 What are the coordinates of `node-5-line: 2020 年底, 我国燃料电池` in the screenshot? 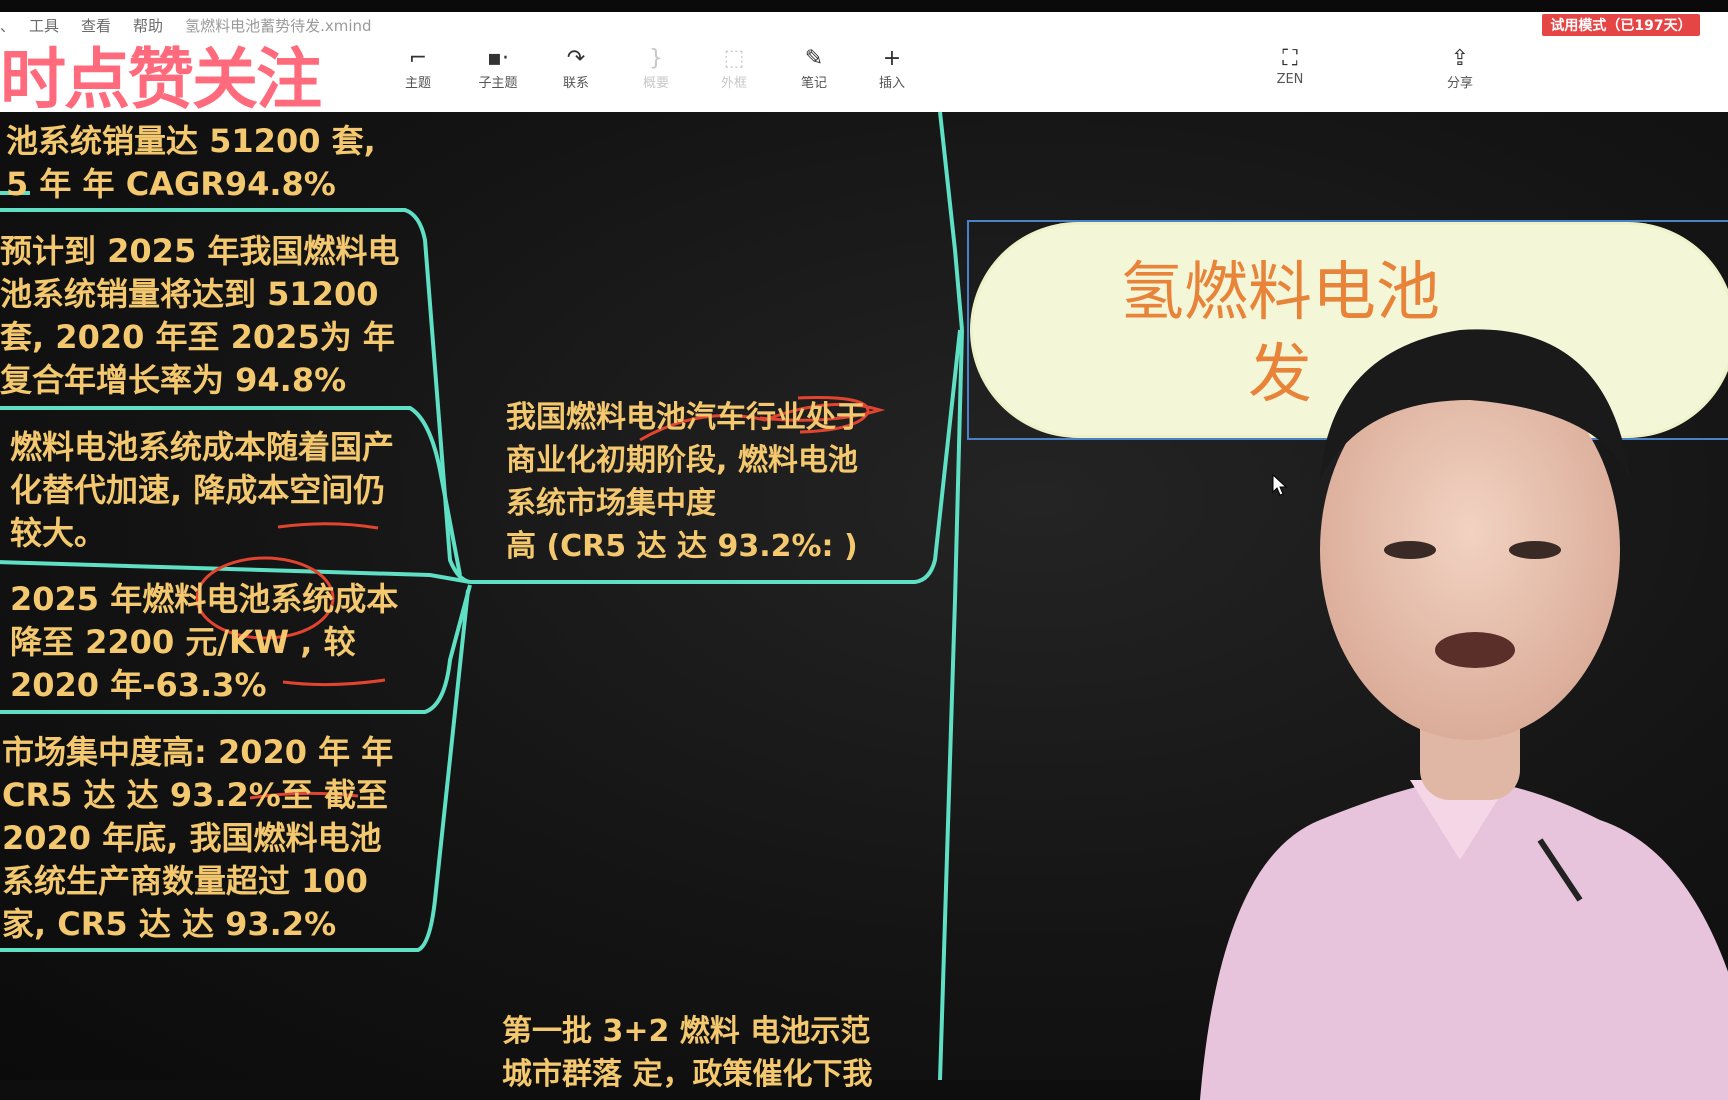 It's located at (192, 838).